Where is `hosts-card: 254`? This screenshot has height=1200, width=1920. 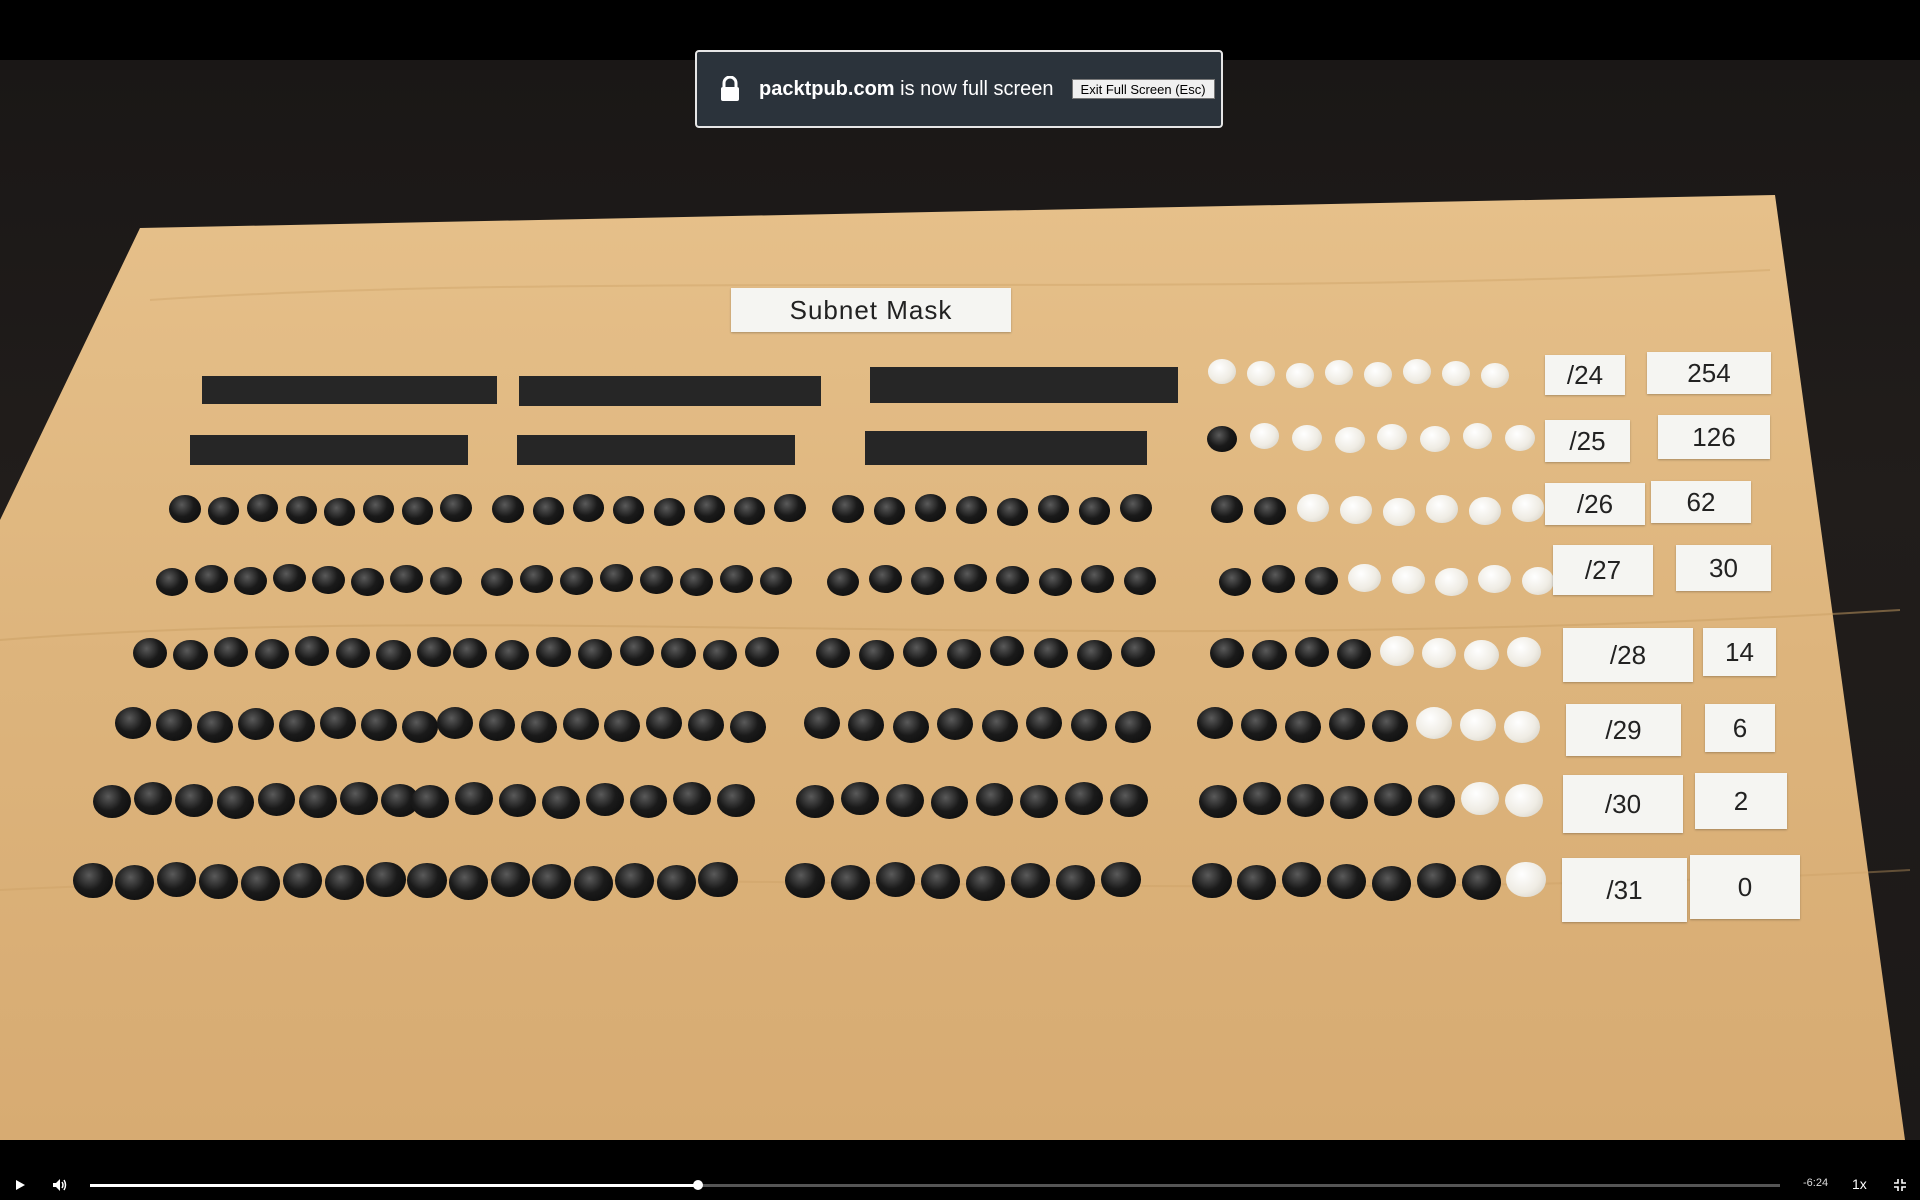
hosts-card: 254 is located at coordinates (1709, 373).